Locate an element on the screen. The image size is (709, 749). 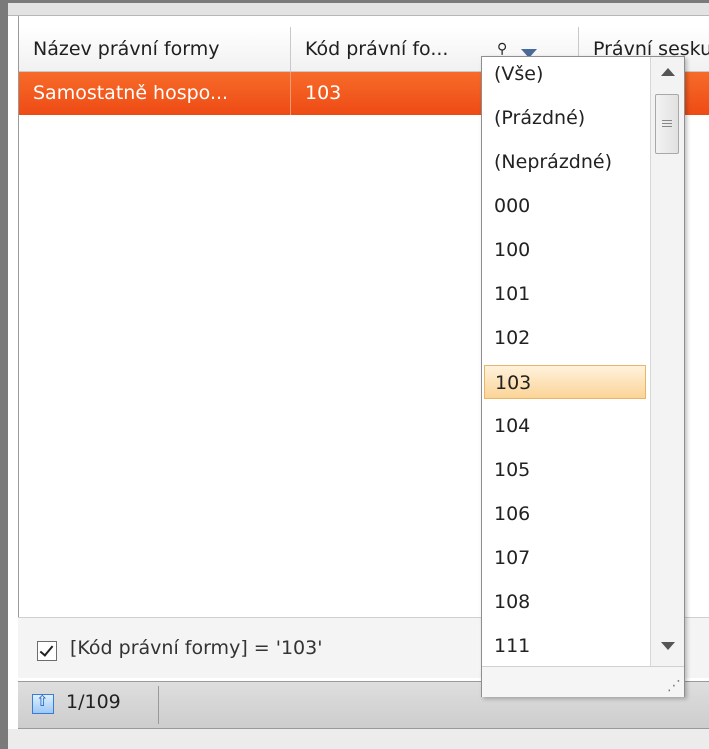
scroll-down-arrow-icon is located at coordinates (668, 646).